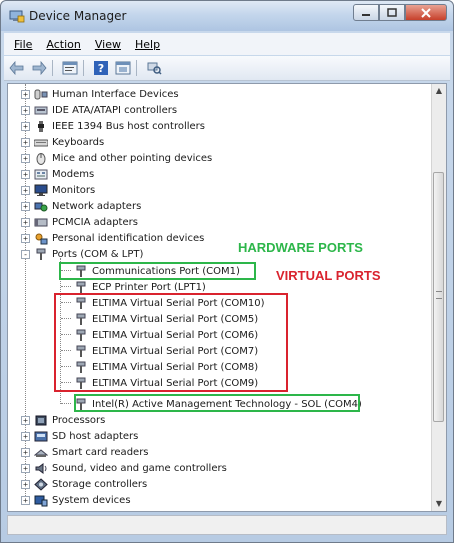 The image size is (454, 543). Describe the element at coordinates (62, 142) in the screenshot. I see `tree-item-keyboards: + Keyboards` at that location.